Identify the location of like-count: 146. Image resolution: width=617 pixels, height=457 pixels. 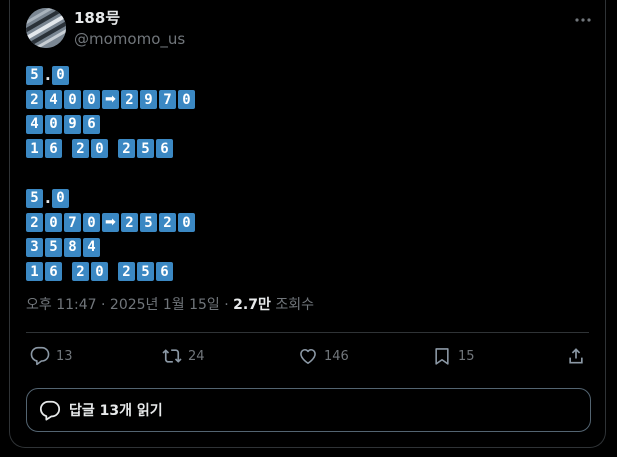
(336, 356).